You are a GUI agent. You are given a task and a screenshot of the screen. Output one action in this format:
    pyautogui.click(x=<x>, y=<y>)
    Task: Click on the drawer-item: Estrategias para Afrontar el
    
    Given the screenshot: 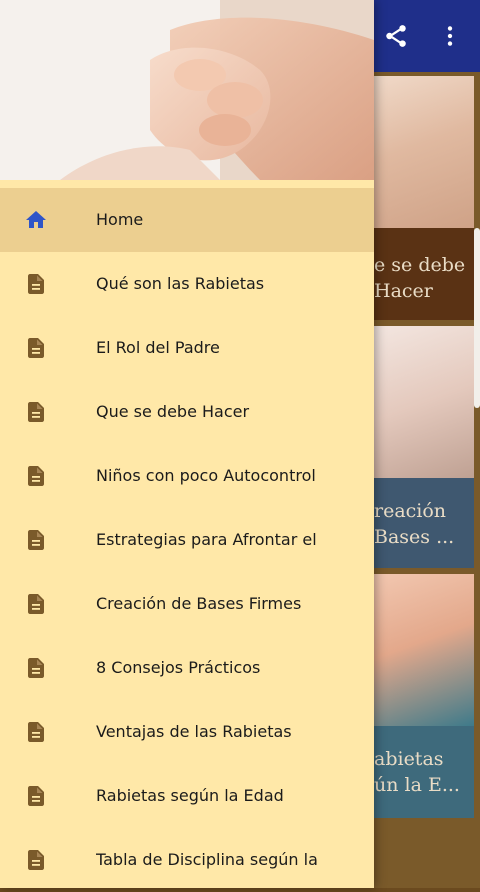 What is the action you would take?
    pyautogui.click(x=187, y=540)
    